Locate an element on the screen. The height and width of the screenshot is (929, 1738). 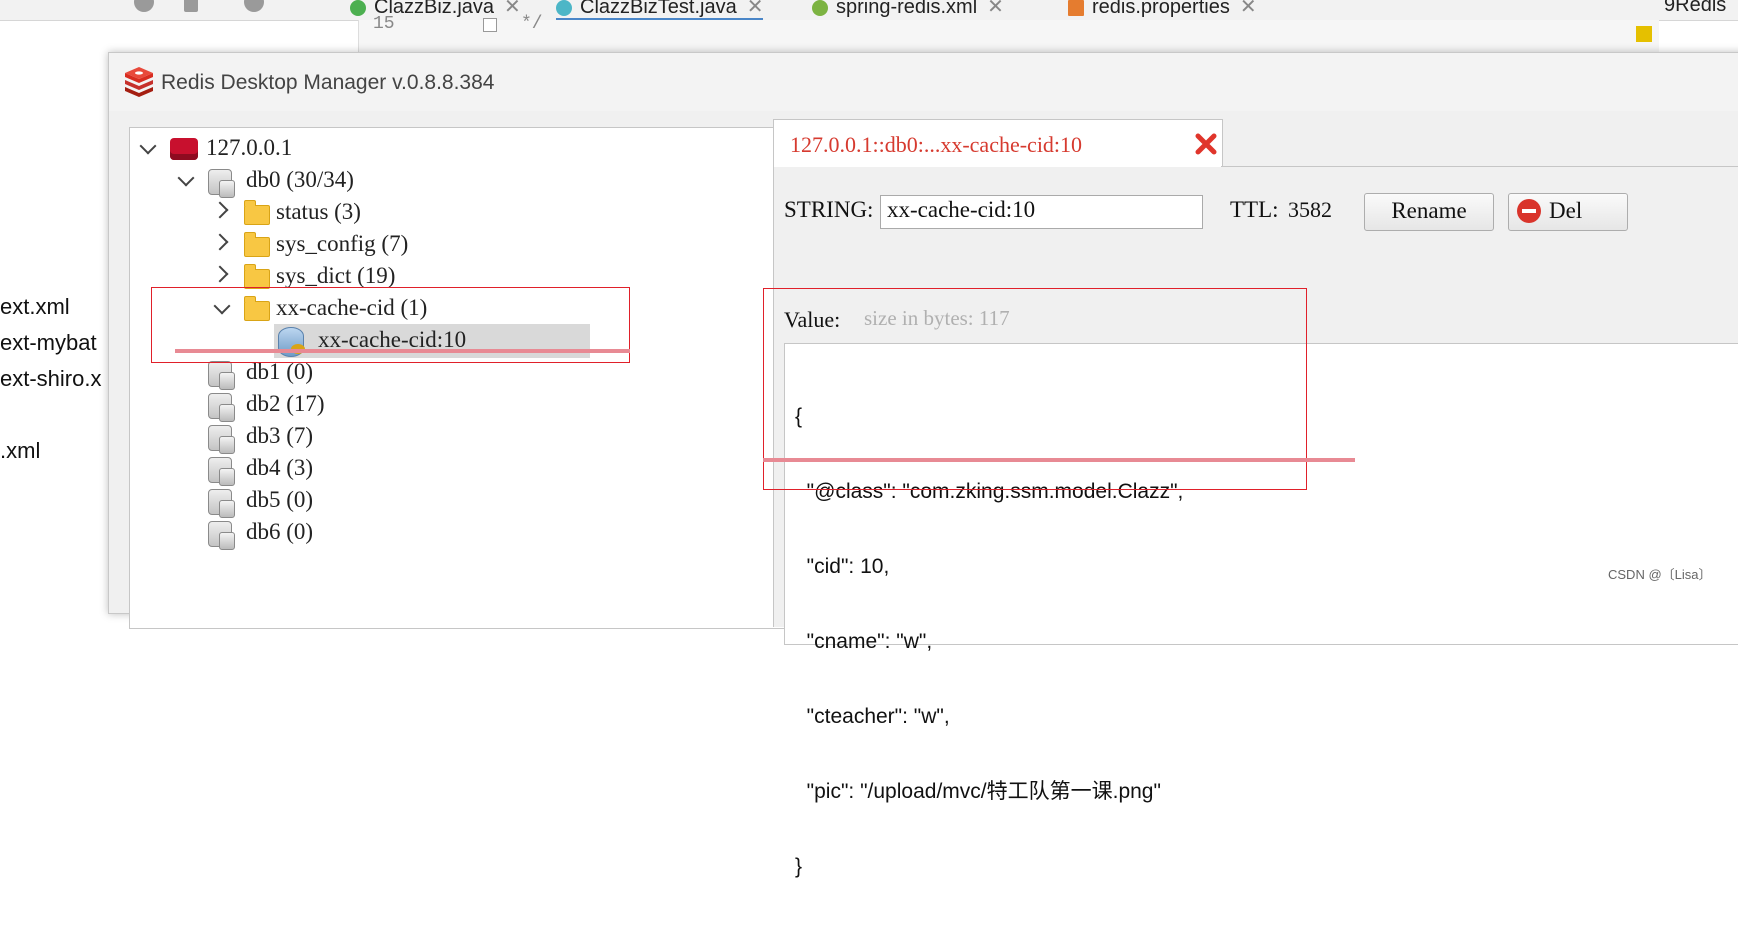
gear-icon is located at coordinates (254, 6).